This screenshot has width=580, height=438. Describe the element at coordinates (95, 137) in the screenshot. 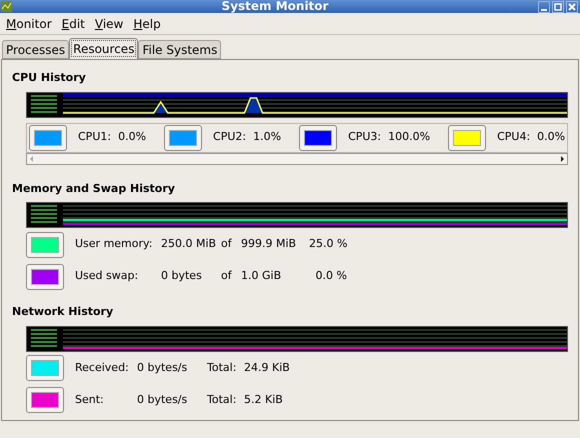

I see `cpu-label: CPU1:` at that location.